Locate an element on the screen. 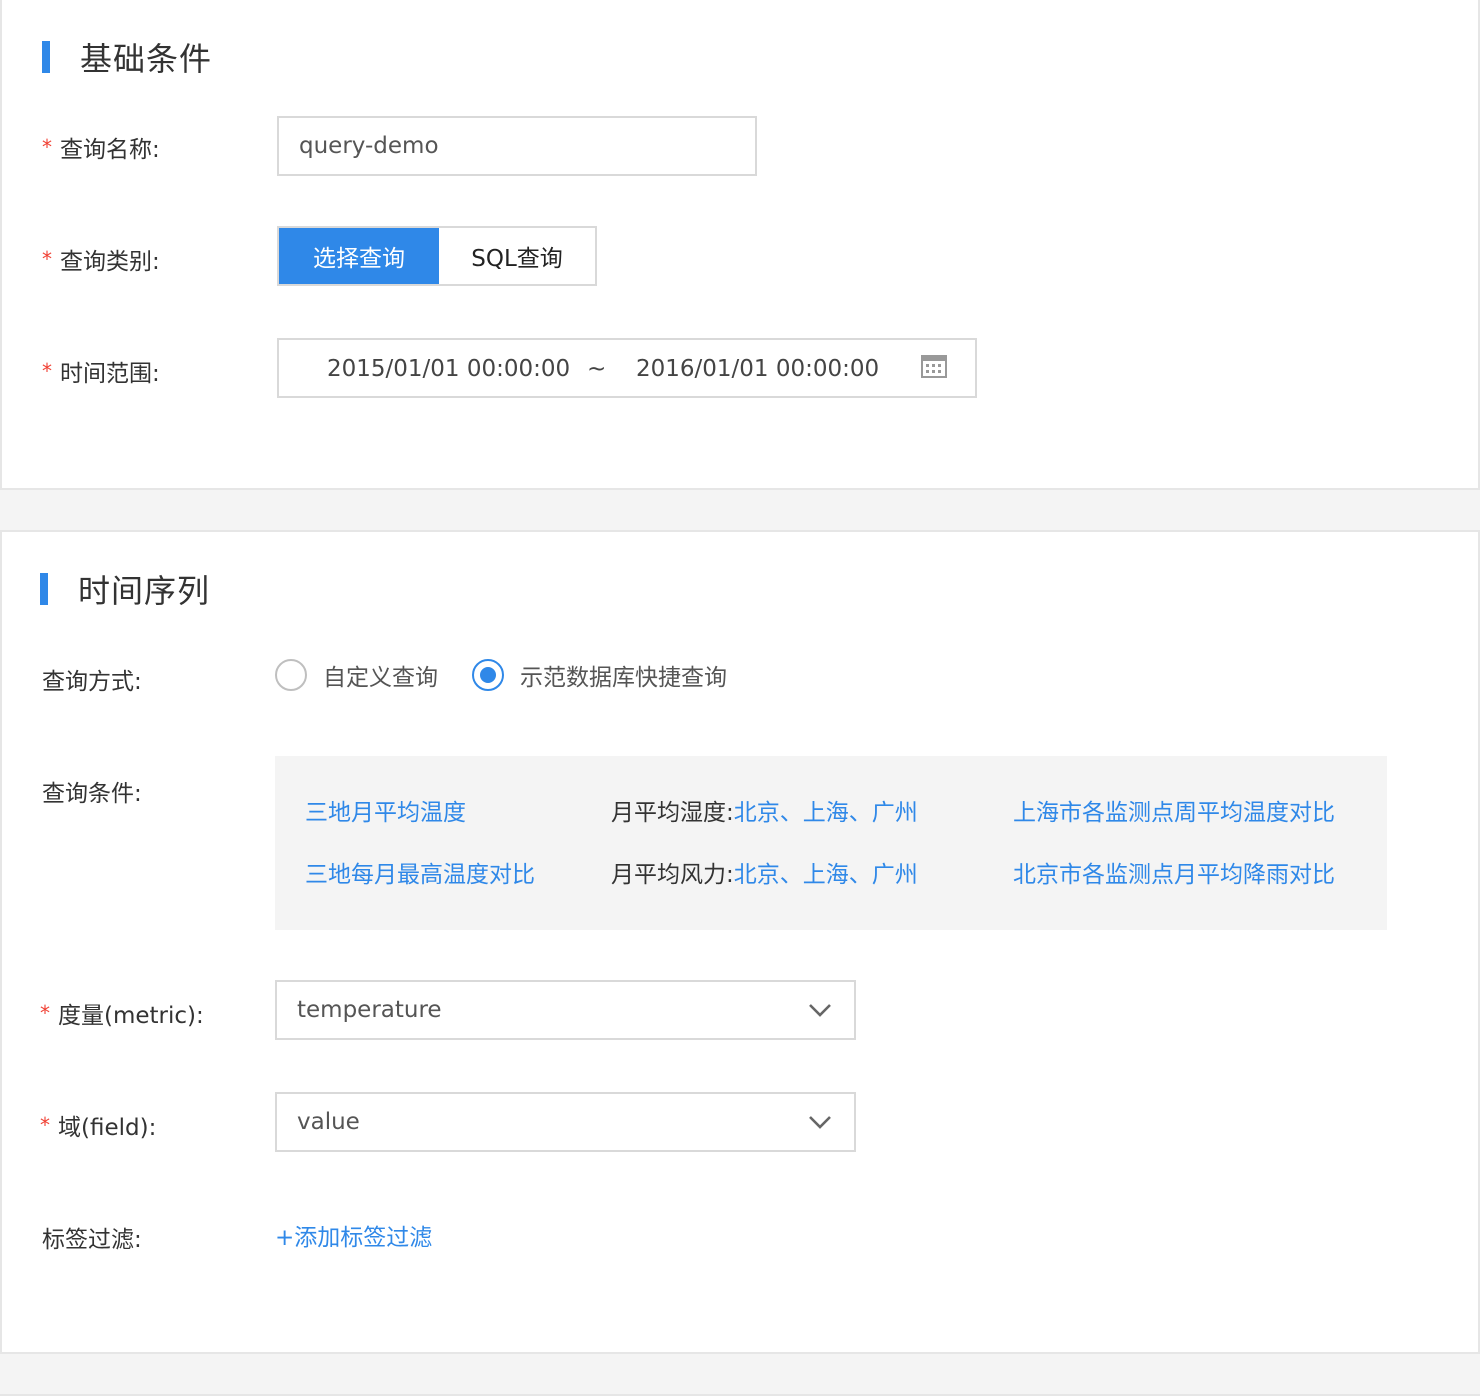 The height and width of the screenshot is (1396, 1480). radio-demo-db-query is located at coordinates (488, 675).